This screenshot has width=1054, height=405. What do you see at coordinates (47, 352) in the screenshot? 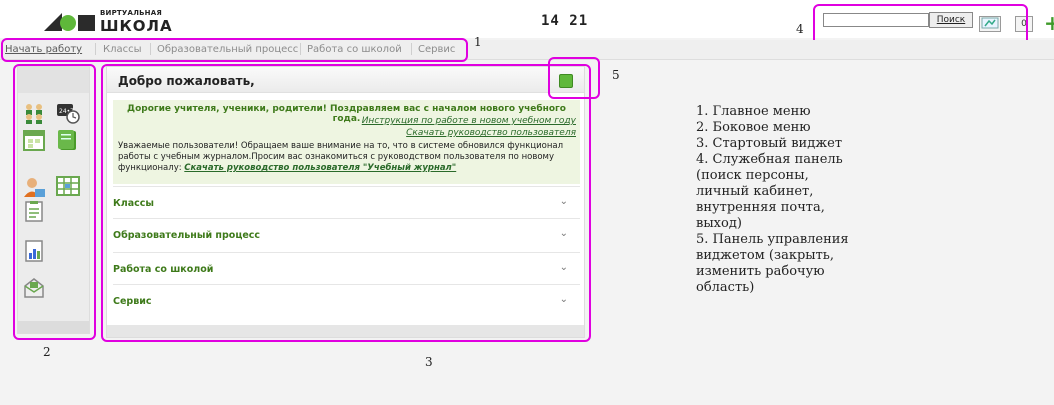
I see `annotation-2: 2` at bounding box center [47, 352].